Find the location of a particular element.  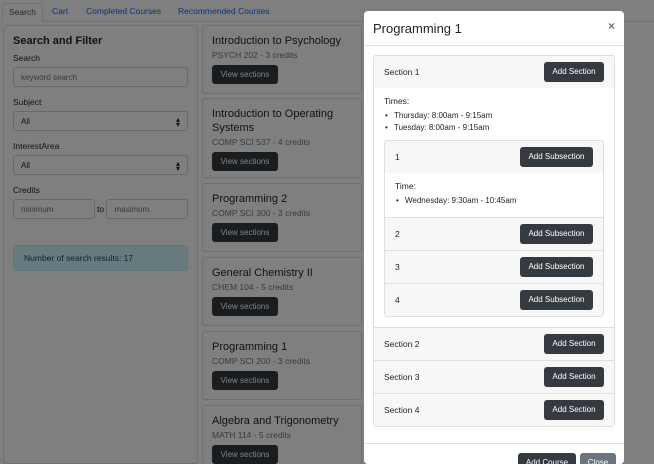

subsection-item: 2 Add Subsection is located at coordinates (494, 234).